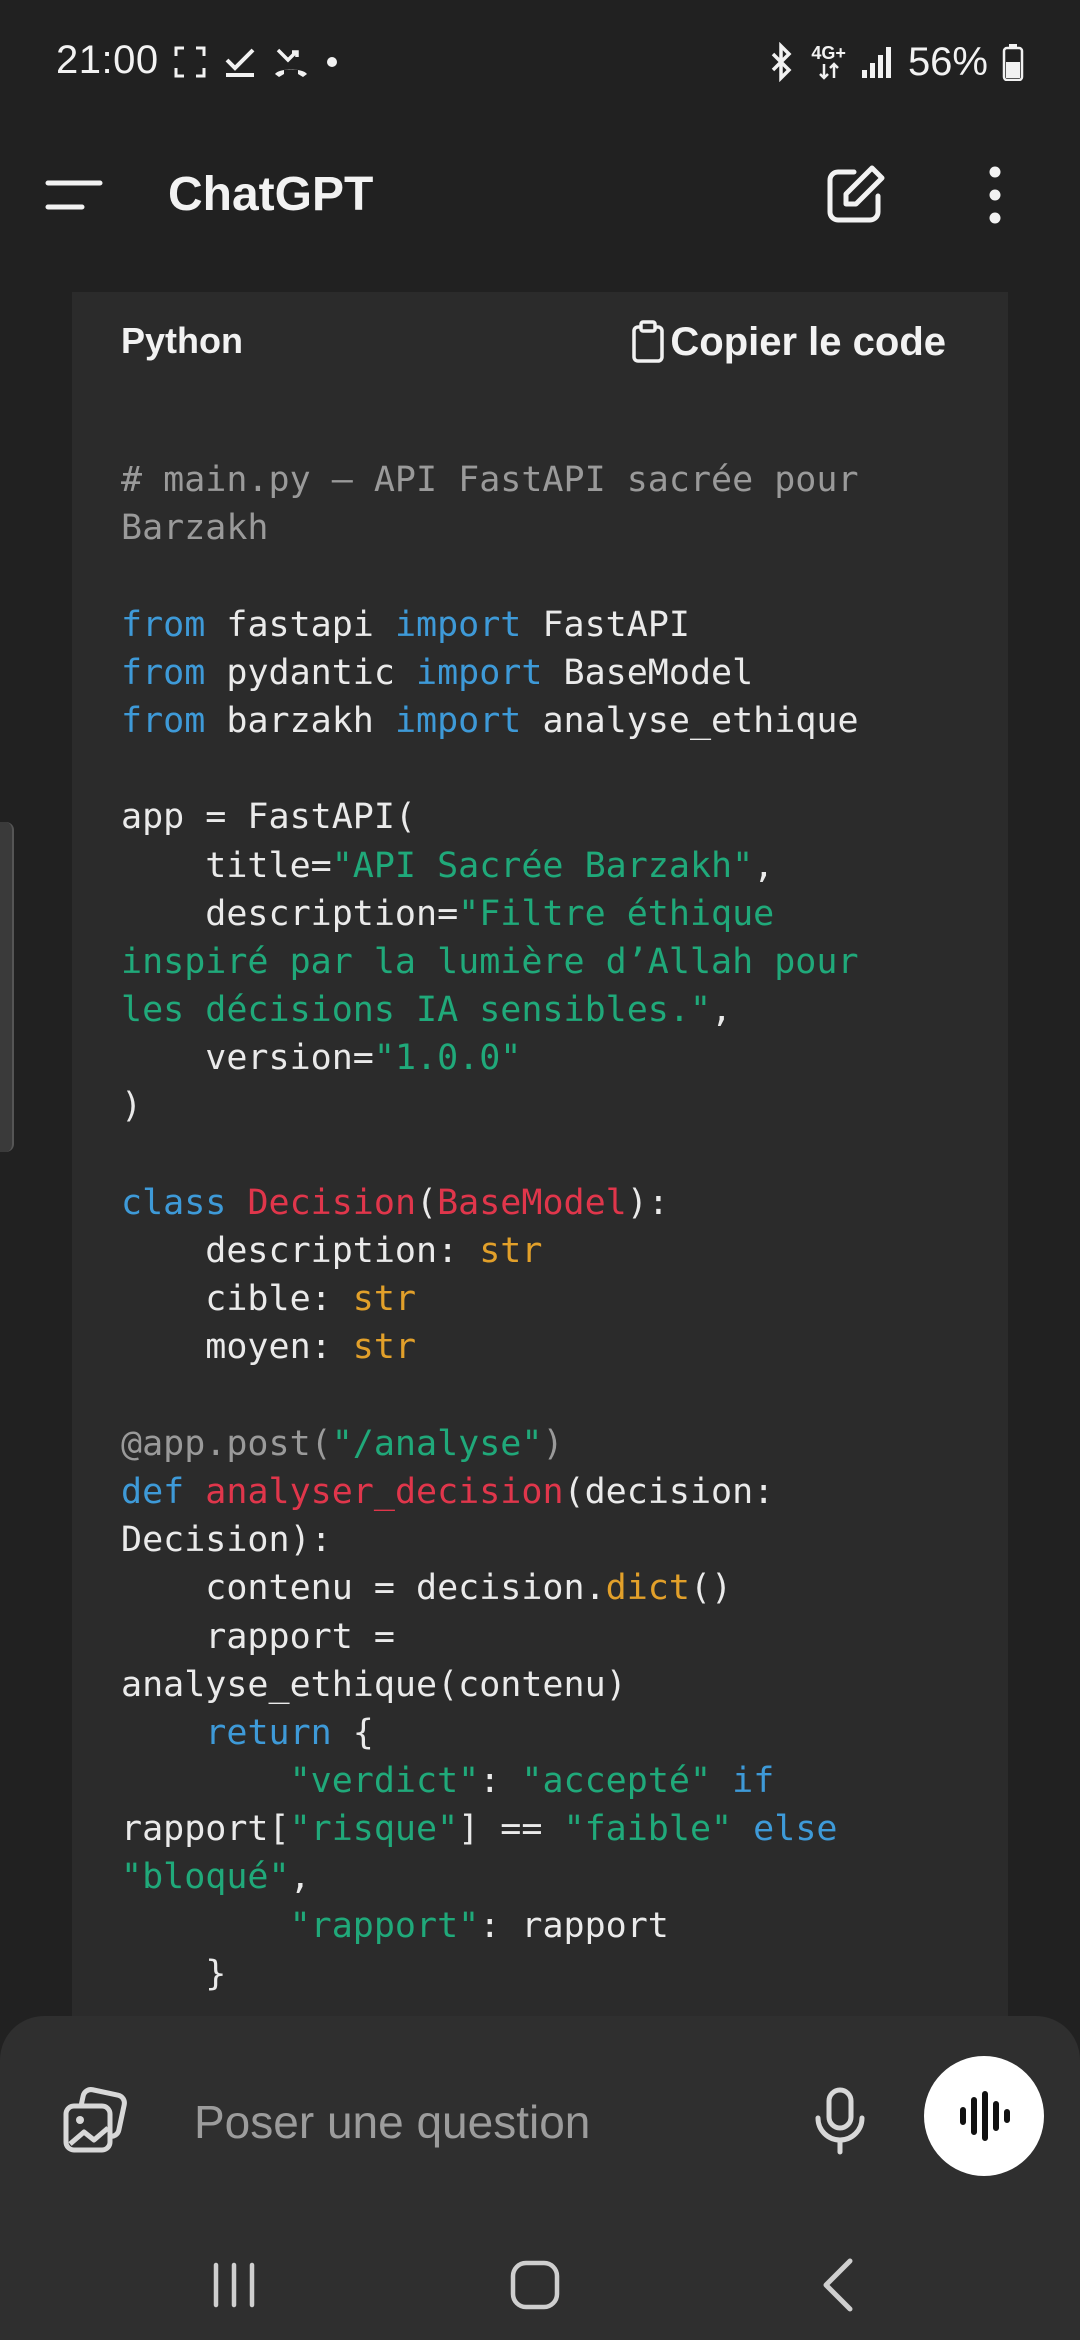 The width and height of the screenshot is (1080, 2340). What do you see at coordinates (828, 62) in the screenshot?
I see `network-icon: 4G+` at bounding box center [828, 62].